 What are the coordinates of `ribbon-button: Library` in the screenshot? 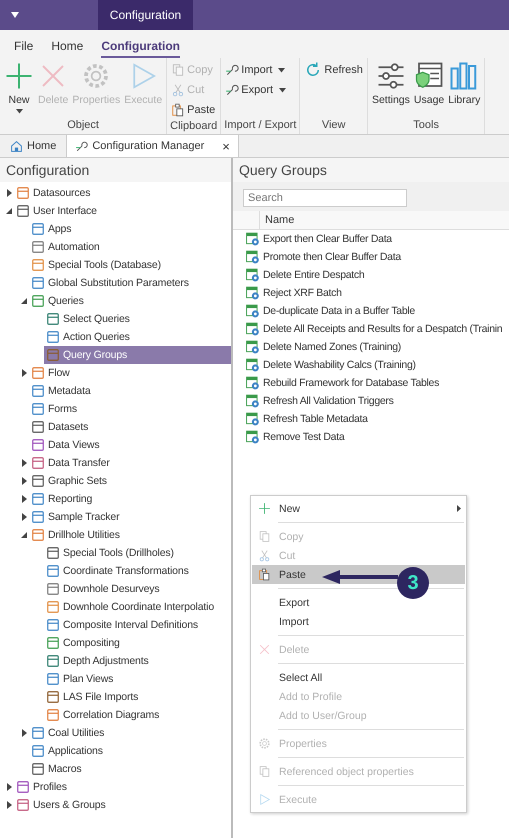 It's located at (464, 89).